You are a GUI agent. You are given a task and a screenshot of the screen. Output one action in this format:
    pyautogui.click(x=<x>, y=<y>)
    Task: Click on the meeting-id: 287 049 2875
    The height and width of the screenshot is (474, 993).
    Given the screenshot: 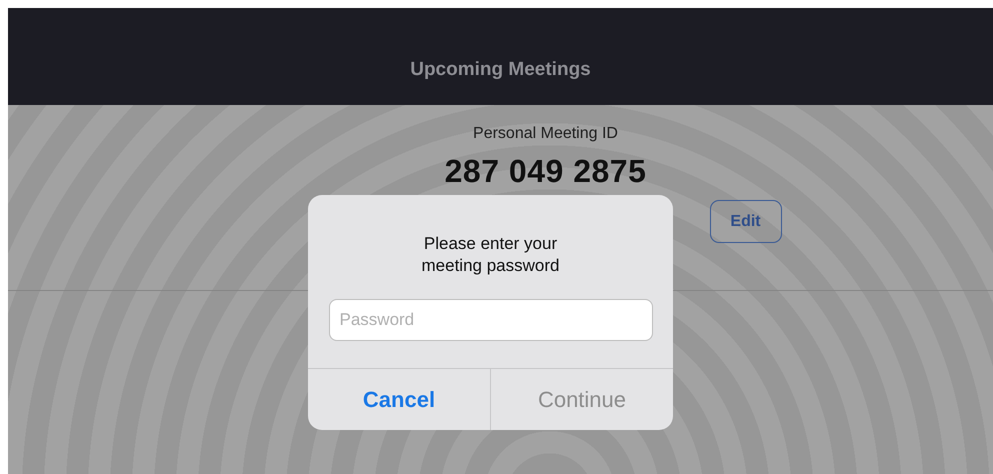 What is the action you would take?
    pyautogui.click(x=545, y=171)
    